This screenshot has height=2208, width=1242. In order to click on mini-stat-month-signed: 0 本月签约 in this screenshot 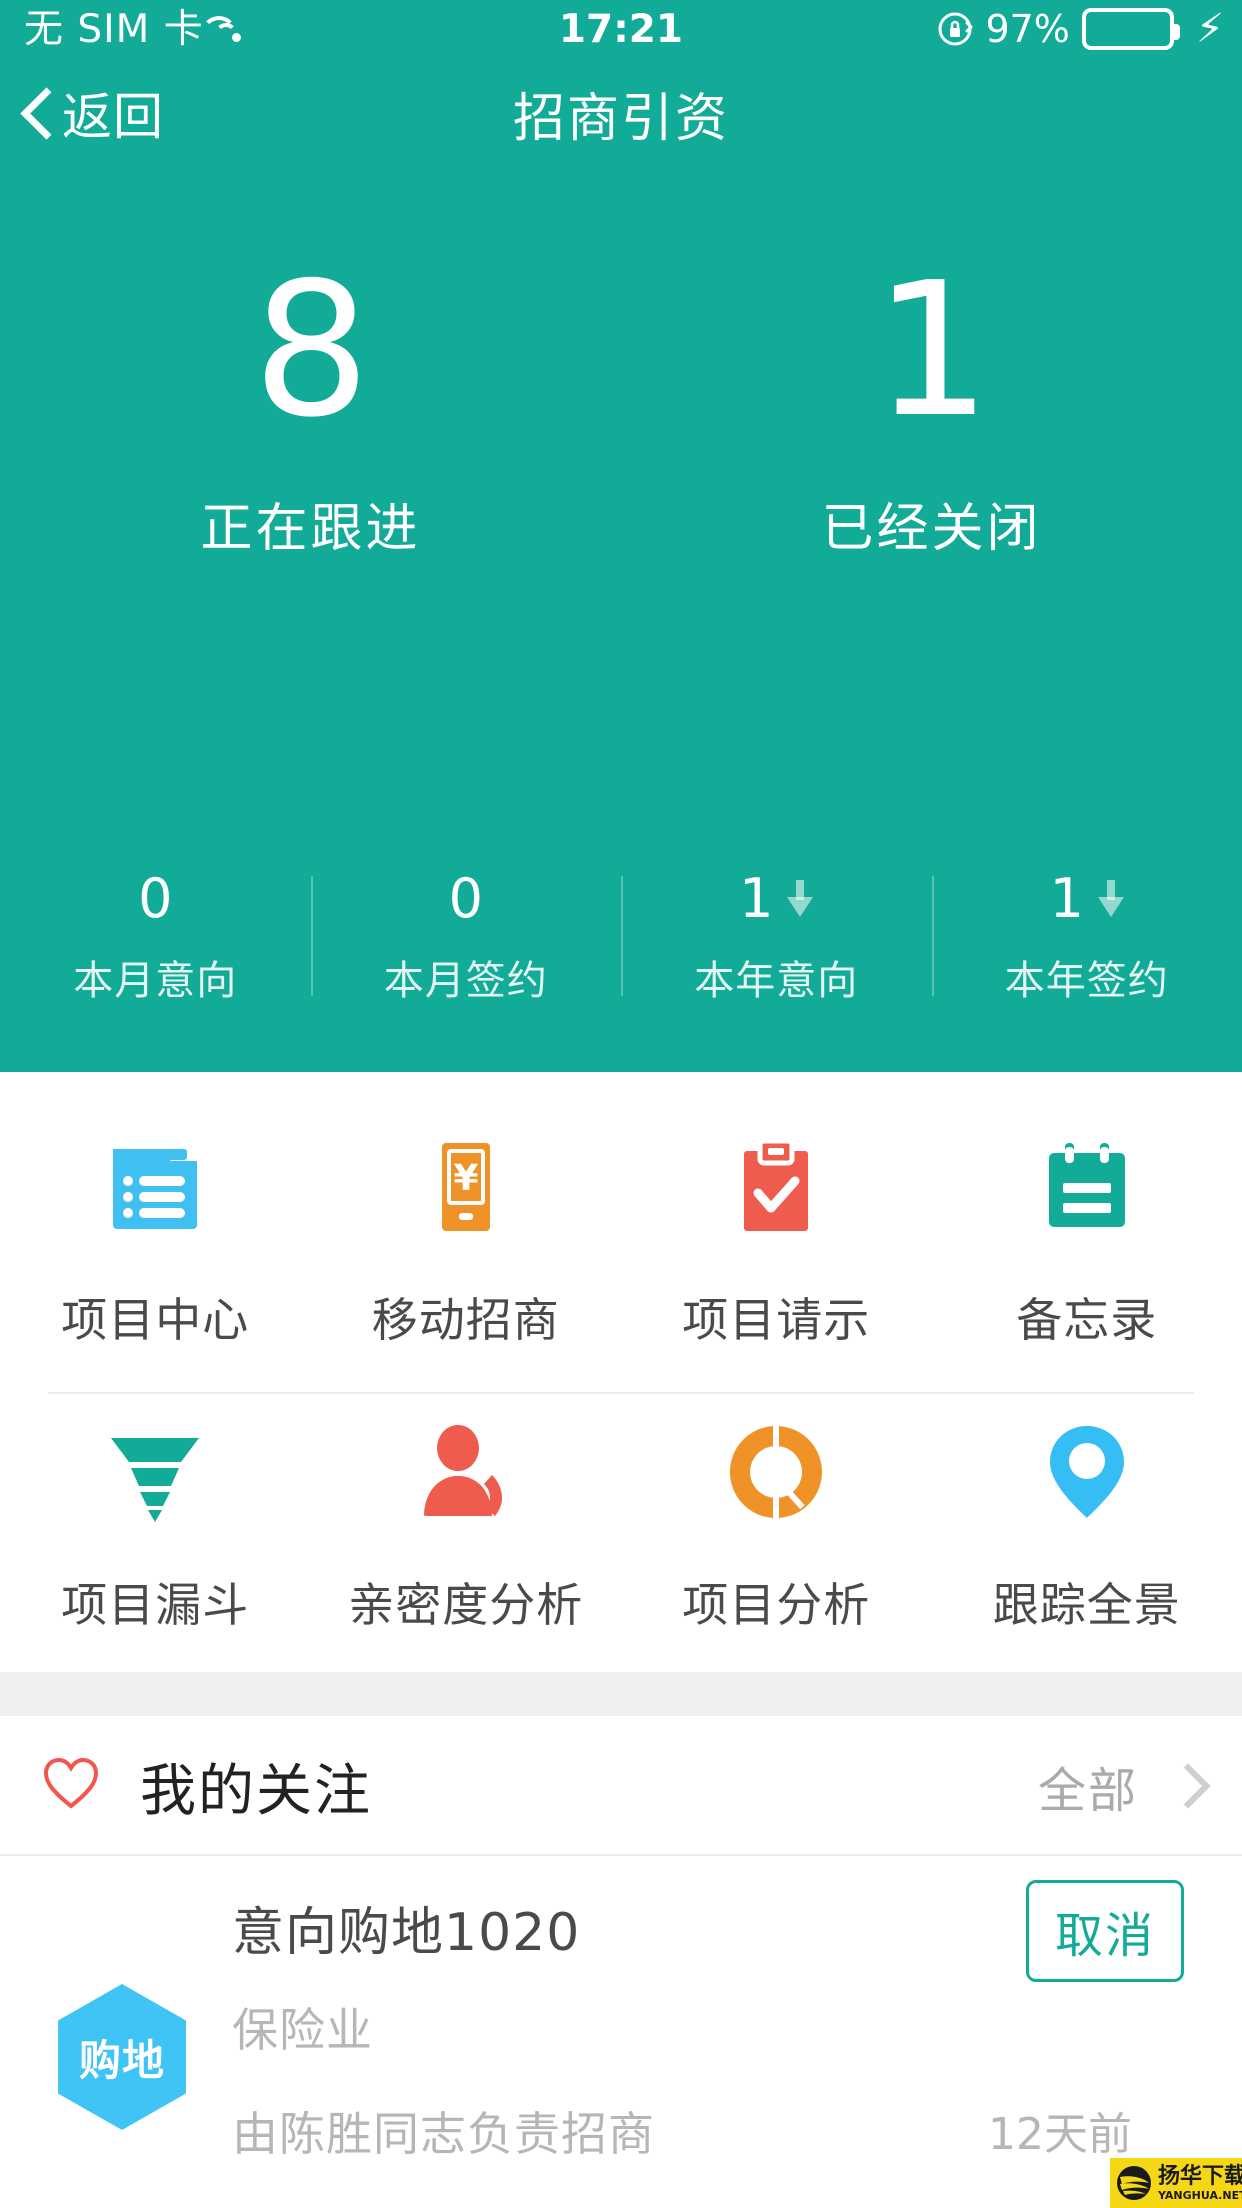, I will do `click(466, 937)`.